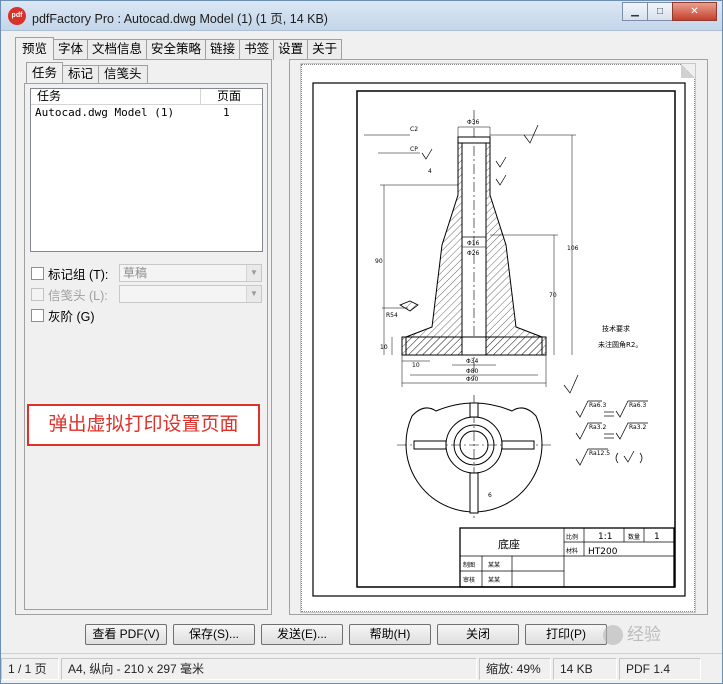  I want to click on dim-label: Φ80, so click(472, 371).